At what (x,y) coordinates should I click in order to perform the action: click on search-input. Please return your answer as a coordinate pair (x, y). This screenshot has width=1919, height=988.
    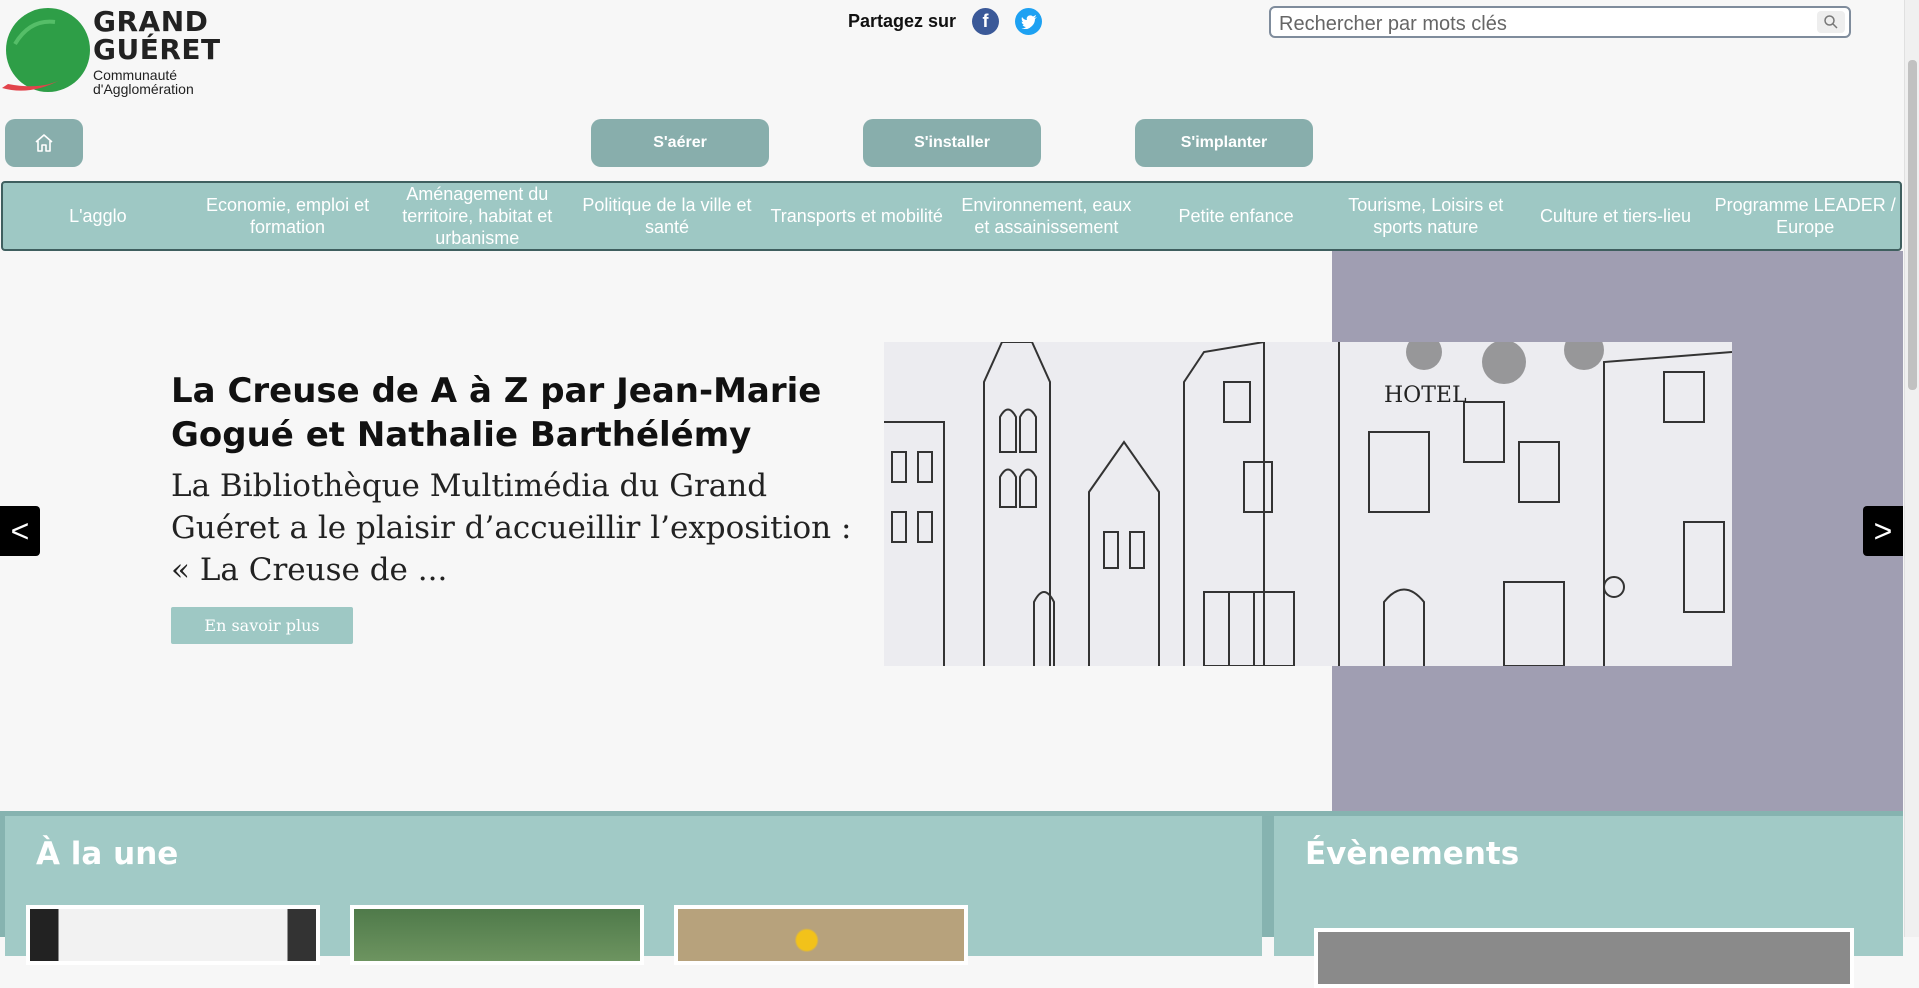
    Looking at the image, I should click on (1539, 24).